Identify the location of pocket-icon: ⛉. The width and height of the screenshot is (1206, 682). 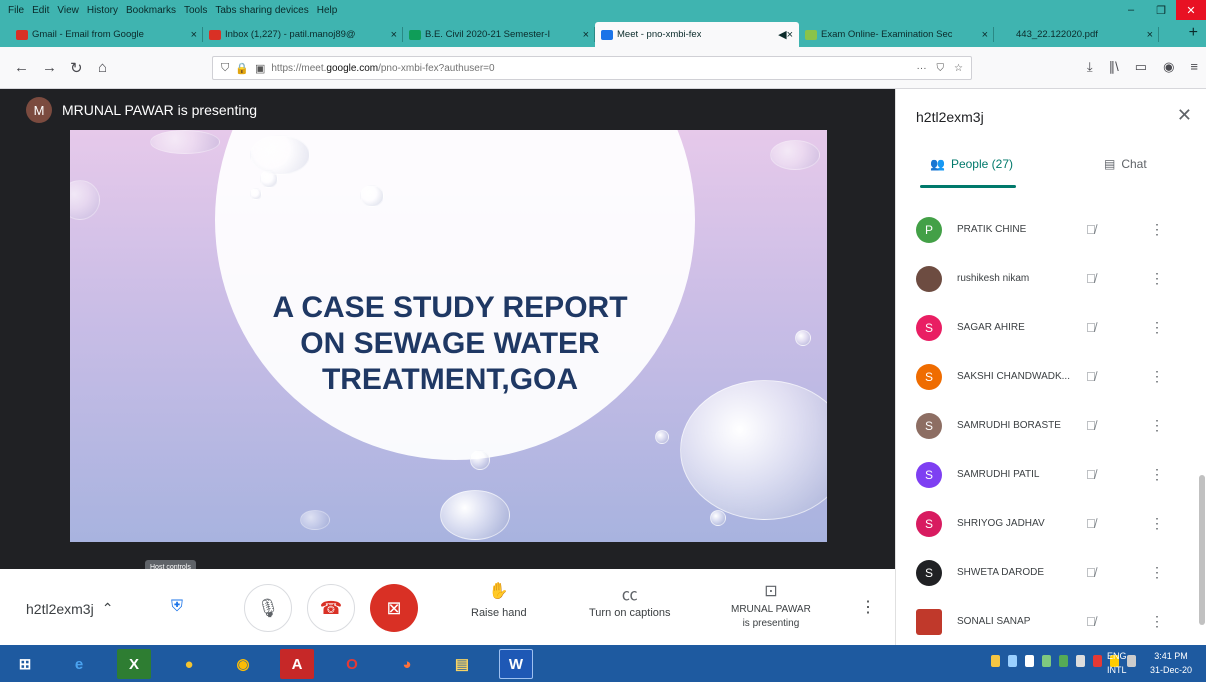
(941, 68).